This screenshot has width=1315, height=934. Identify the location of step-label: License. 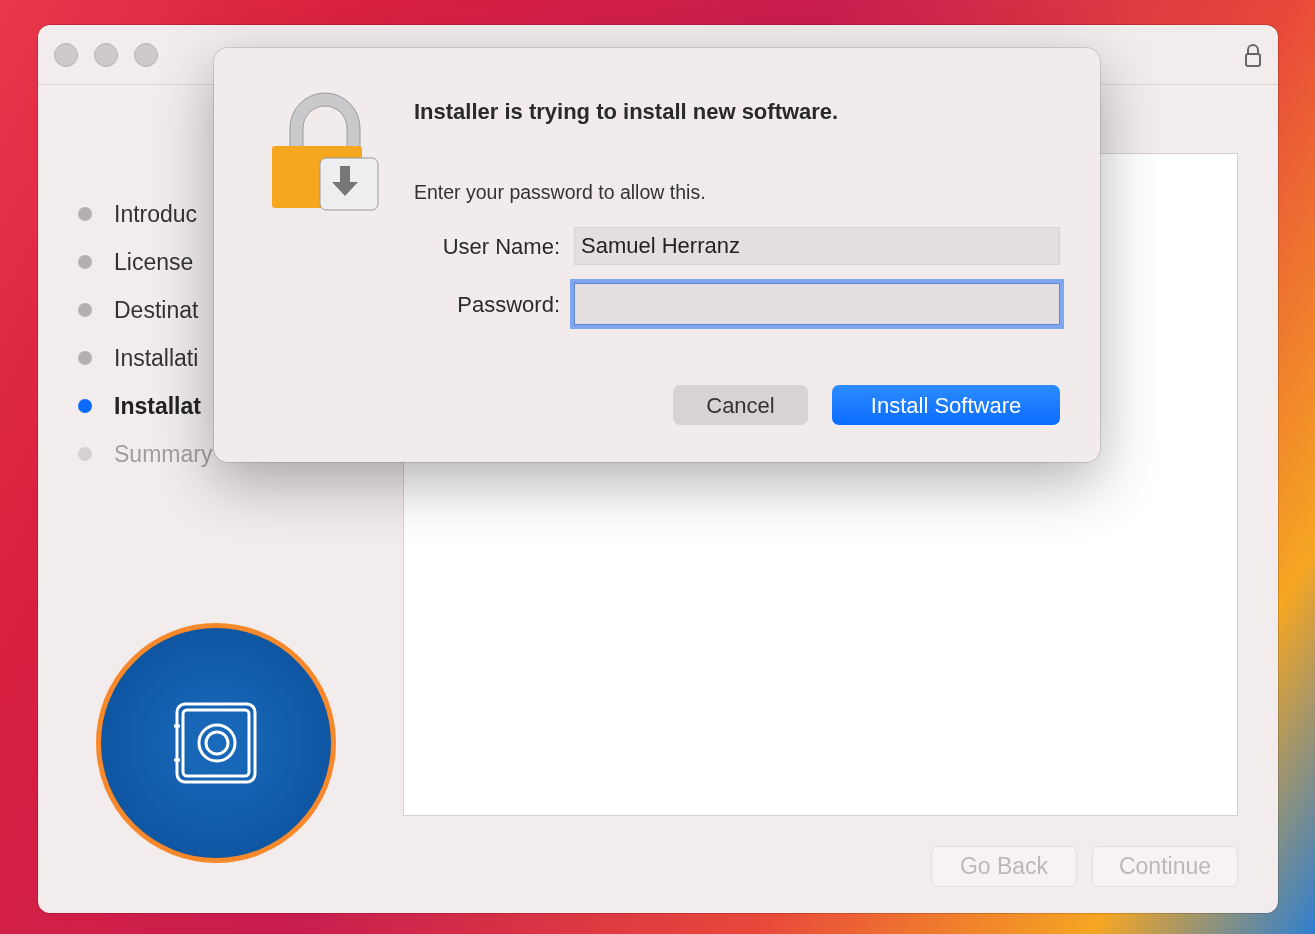
(154, 262).